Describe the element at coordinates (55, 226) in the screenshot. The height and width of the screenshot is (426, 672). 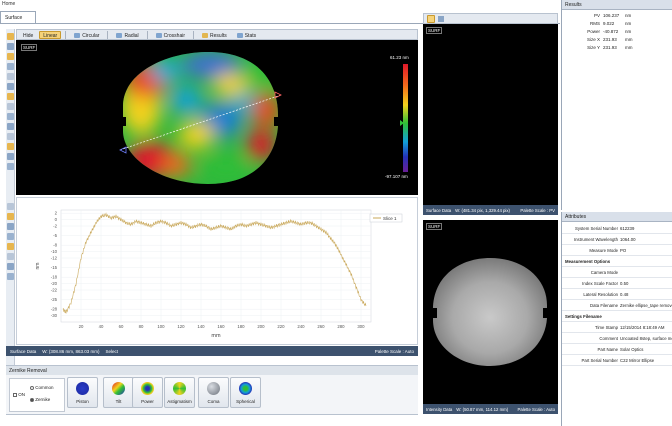
I see `y-tick-label: -2` at that location.